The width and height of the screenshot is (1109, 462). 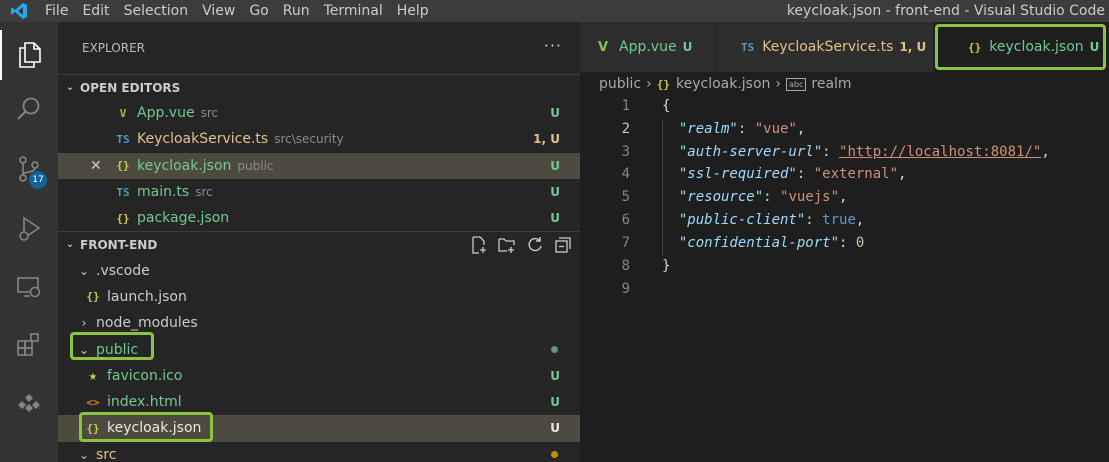 I want to click on line-number: 2, so click(x=625, y=129).